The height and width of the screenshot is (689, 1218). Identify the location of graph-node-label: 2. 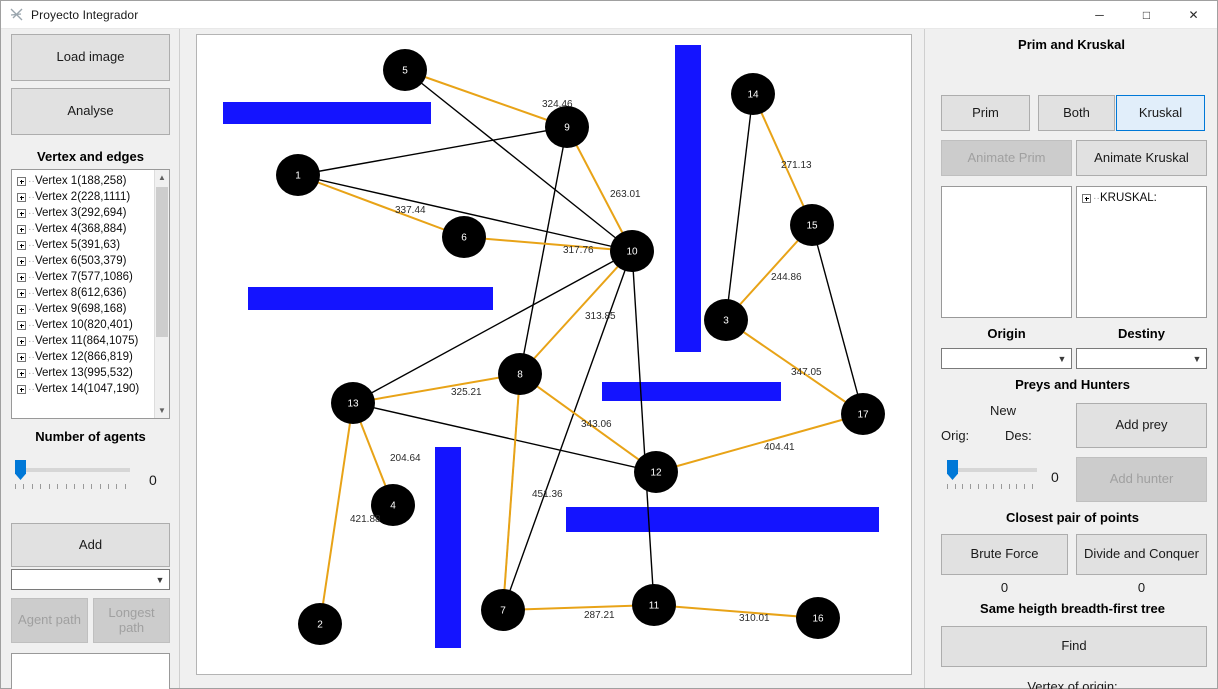
(320, 625).